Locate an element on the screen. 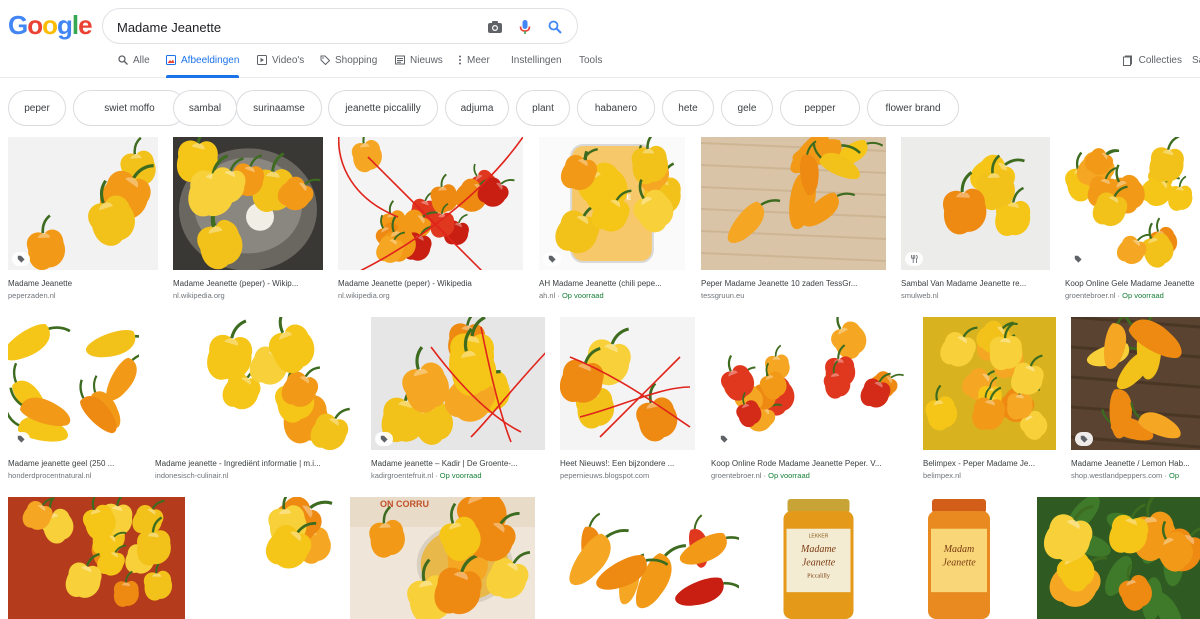  image-result: Belimpex - Peper Madame Je... belimpex.nl is located at coordinates (989, 399).